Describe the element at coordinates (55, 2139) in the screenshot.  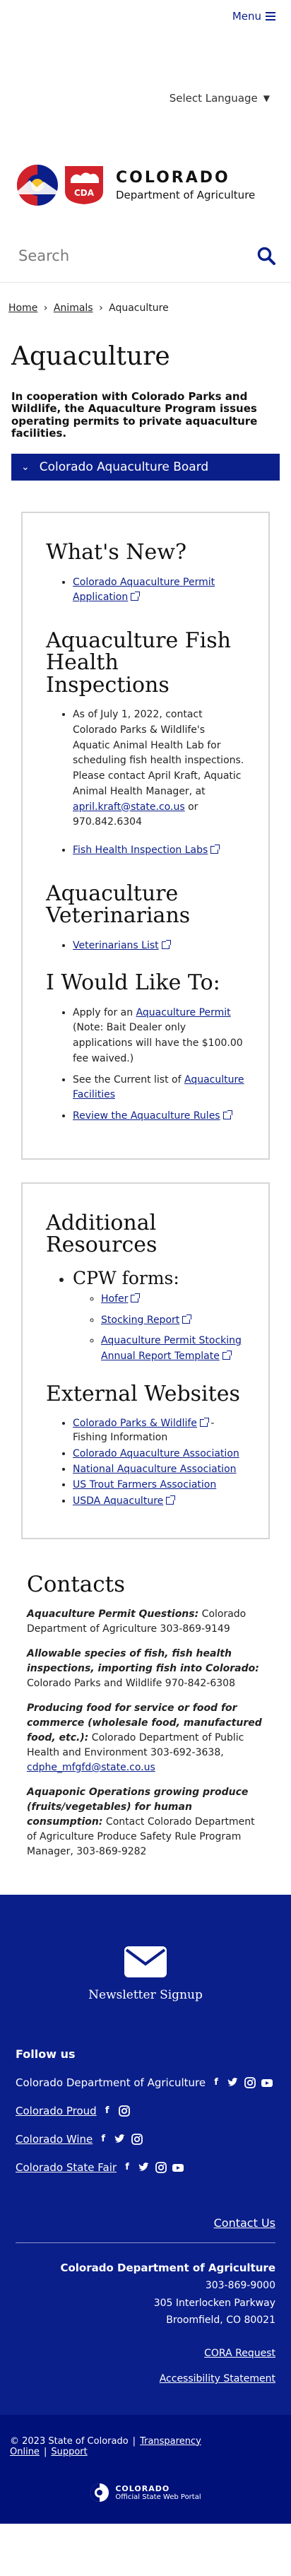
I see `social-name: Colorado Wine` at that location.